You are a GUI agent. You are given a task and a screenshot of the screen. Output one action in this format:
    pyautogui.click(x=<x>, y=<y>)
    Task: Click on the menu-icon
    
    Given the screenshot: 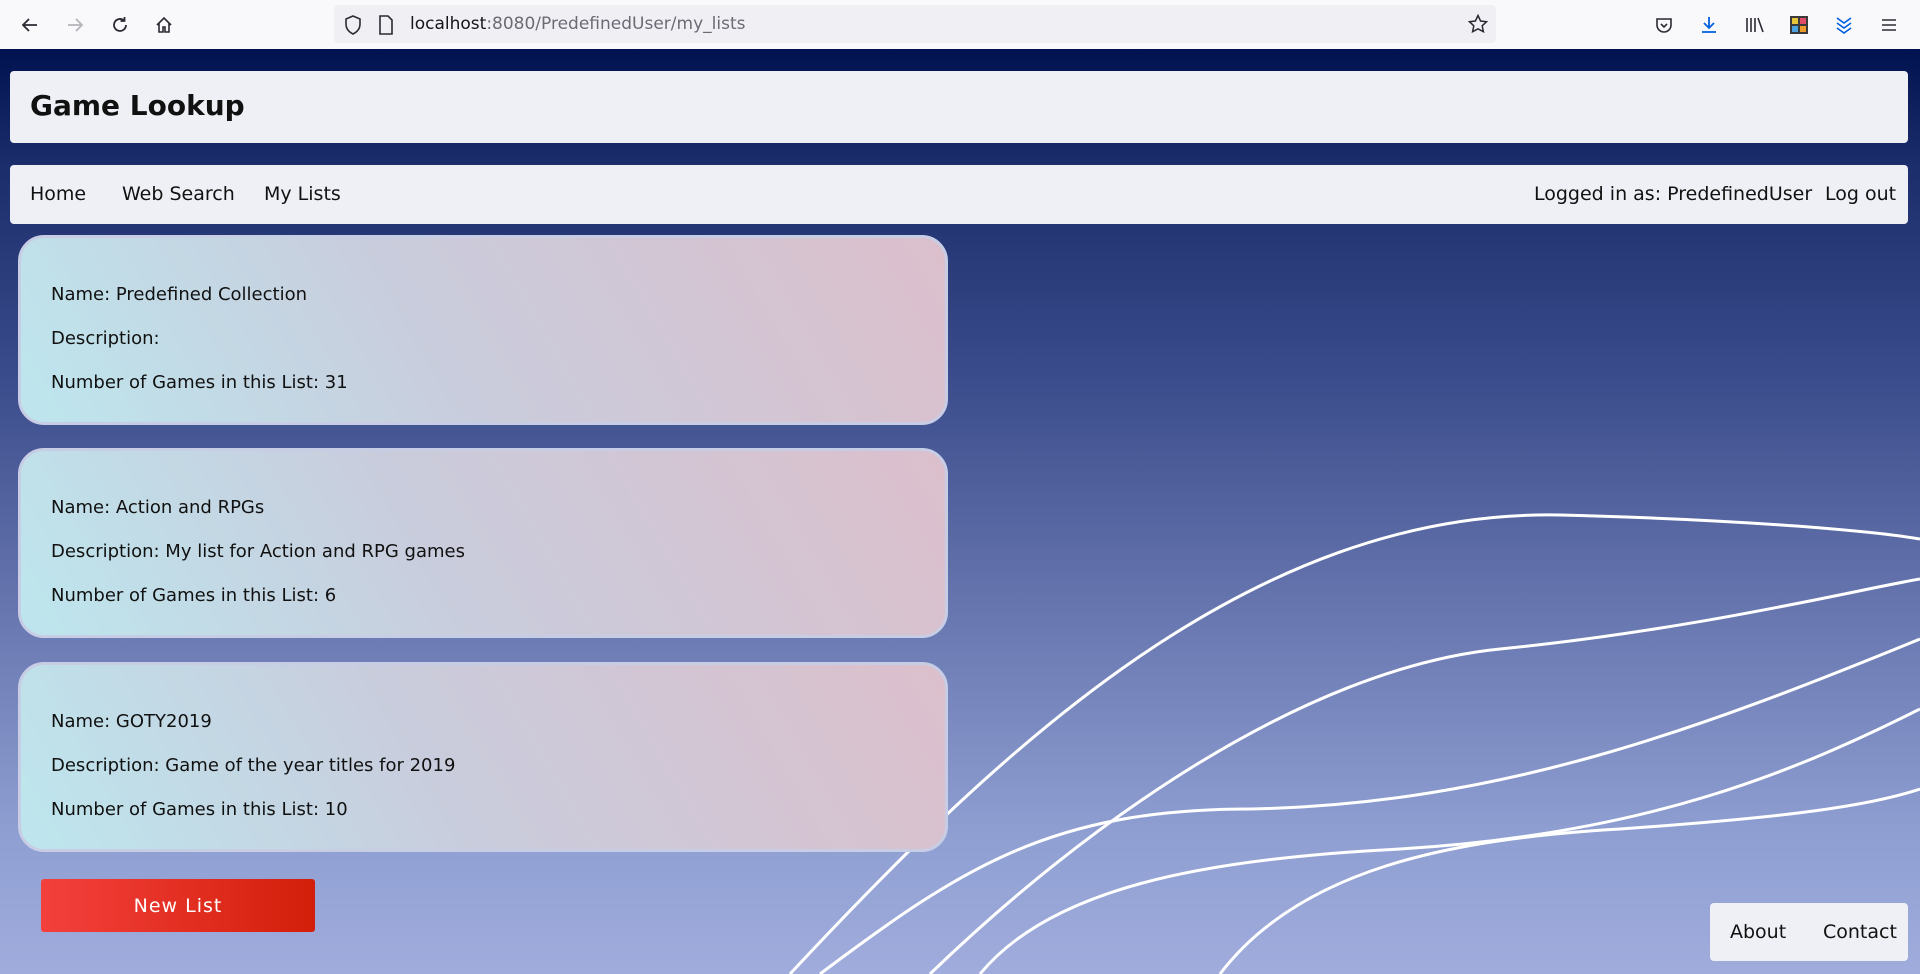 What is the action you would take?
    pyautogui.click(x=1889, y=25)
    